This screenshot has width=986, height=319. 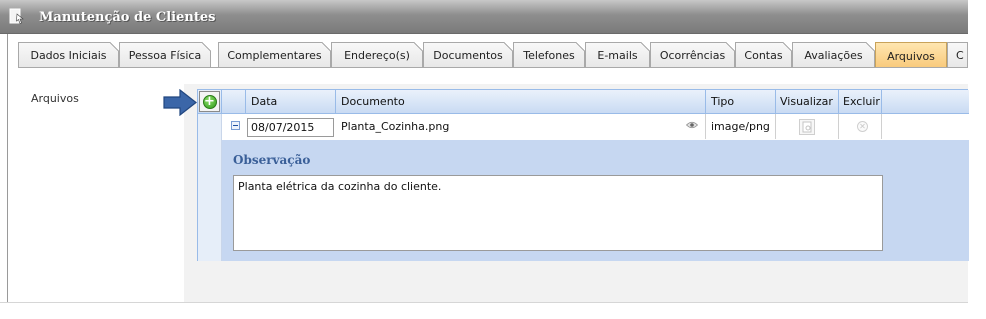 I want to click on date-field, so click(x=290, y=127).